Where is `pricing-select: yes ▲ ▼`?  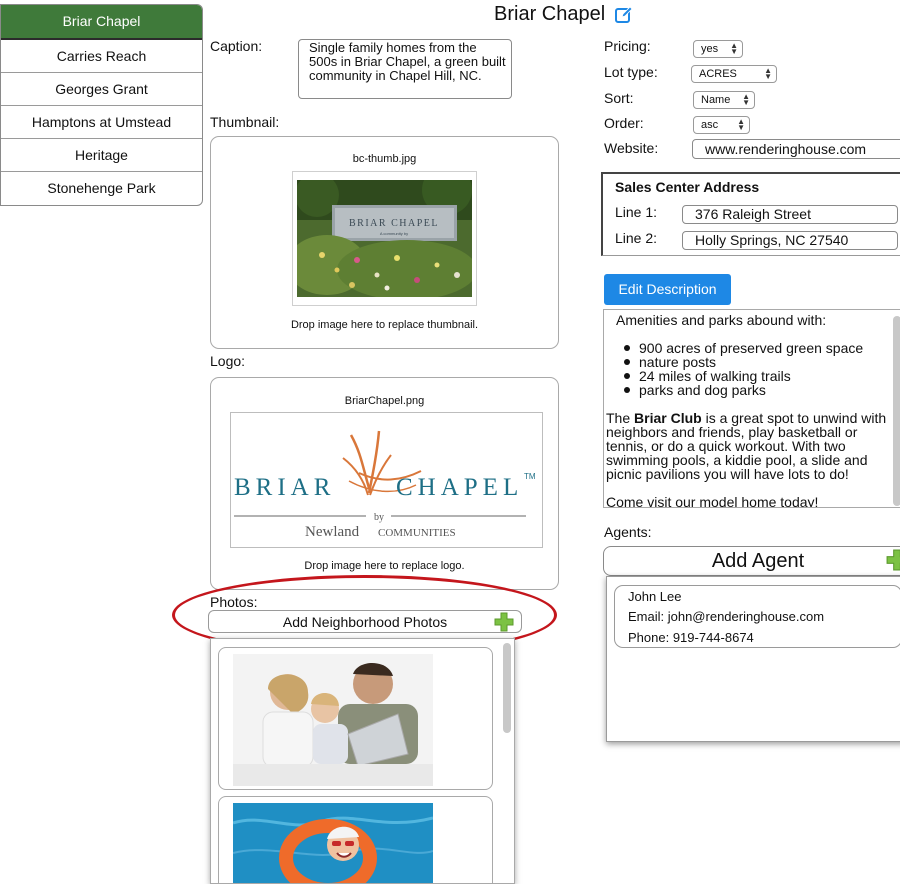 pricing-select: yes ▲ ▼ is located at coordinates (718, 49).